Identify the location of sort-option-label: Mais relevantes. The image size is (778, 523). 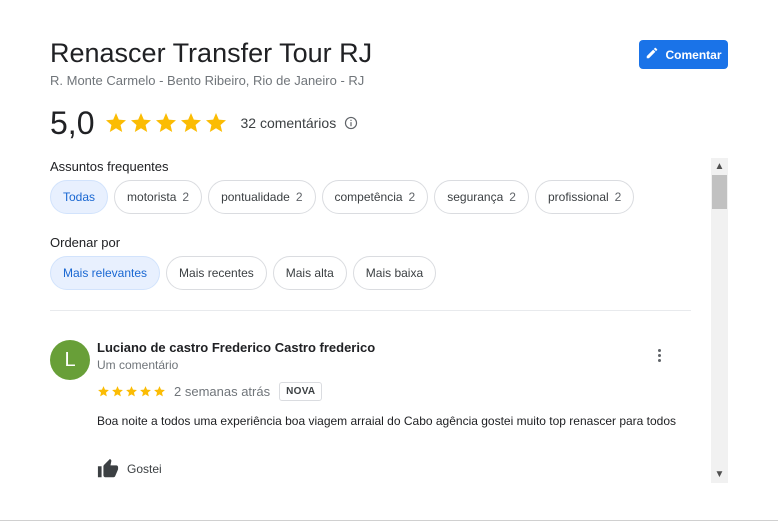
(105, 273).